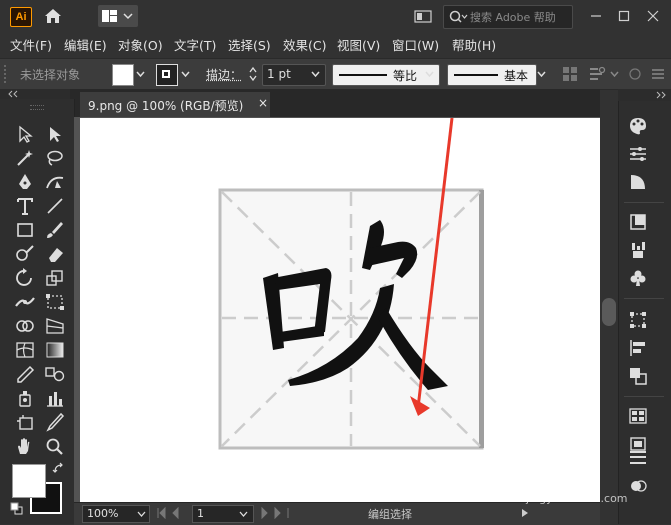 This screenshot has width=671, height=525. I want to click on pen-tool-icon, so click(25, 182).